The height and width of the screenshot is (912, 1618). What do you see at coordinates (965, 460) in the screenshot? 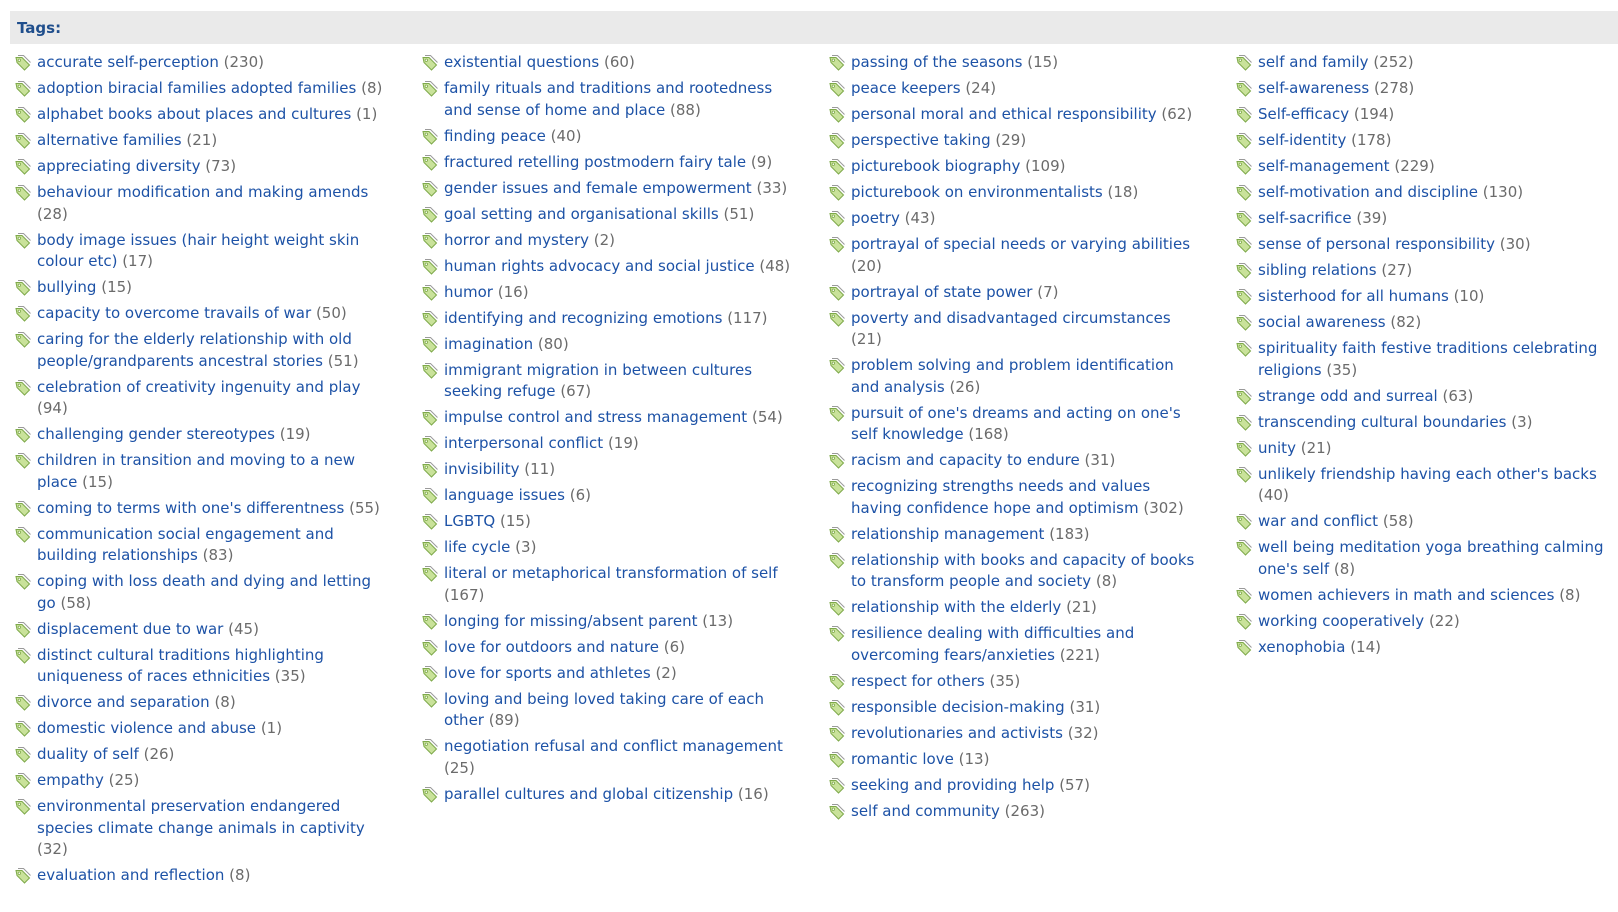
I see `tag-link: racism and capacity to endure` at bounding box center [965, 460].